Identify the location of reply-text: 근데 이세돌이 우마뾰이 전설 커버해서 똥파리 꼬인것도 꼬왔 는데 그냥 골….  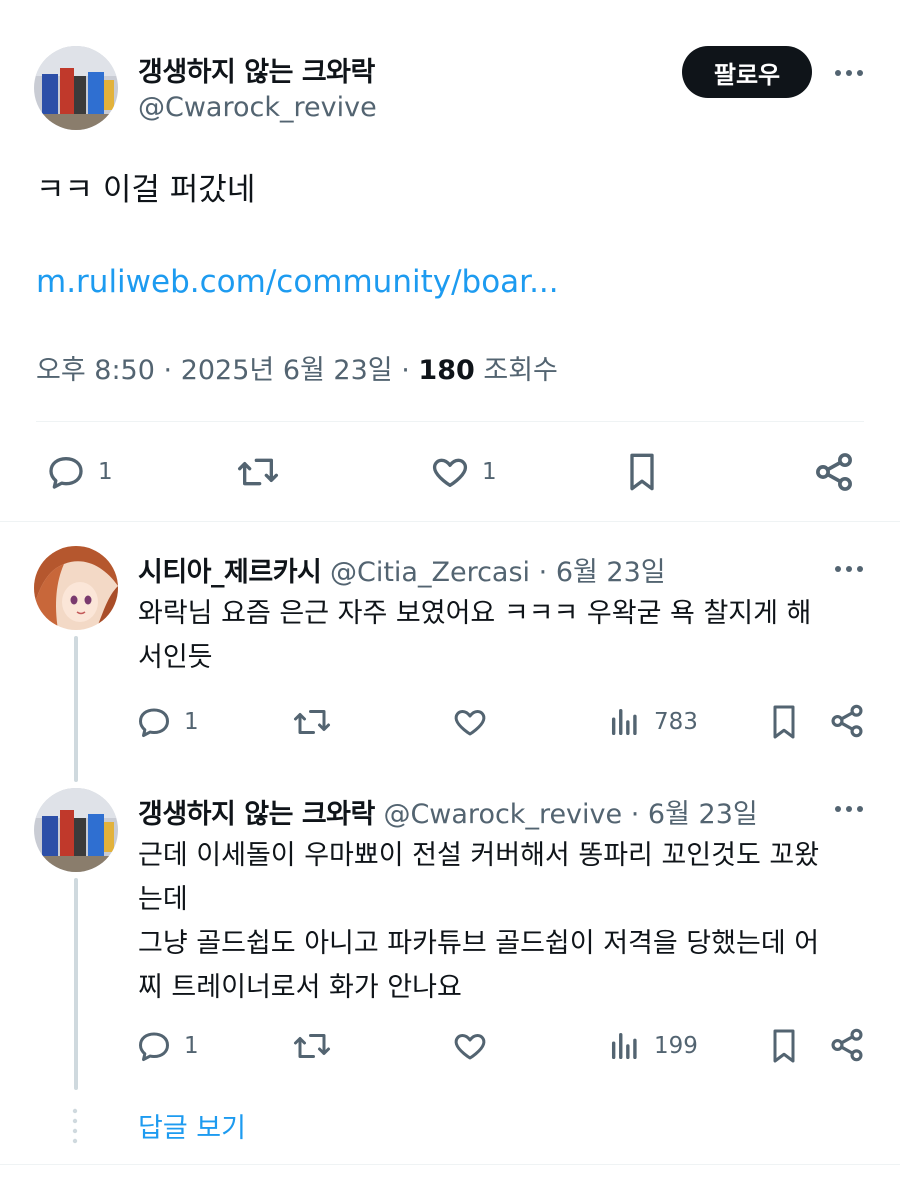
(503, 922).